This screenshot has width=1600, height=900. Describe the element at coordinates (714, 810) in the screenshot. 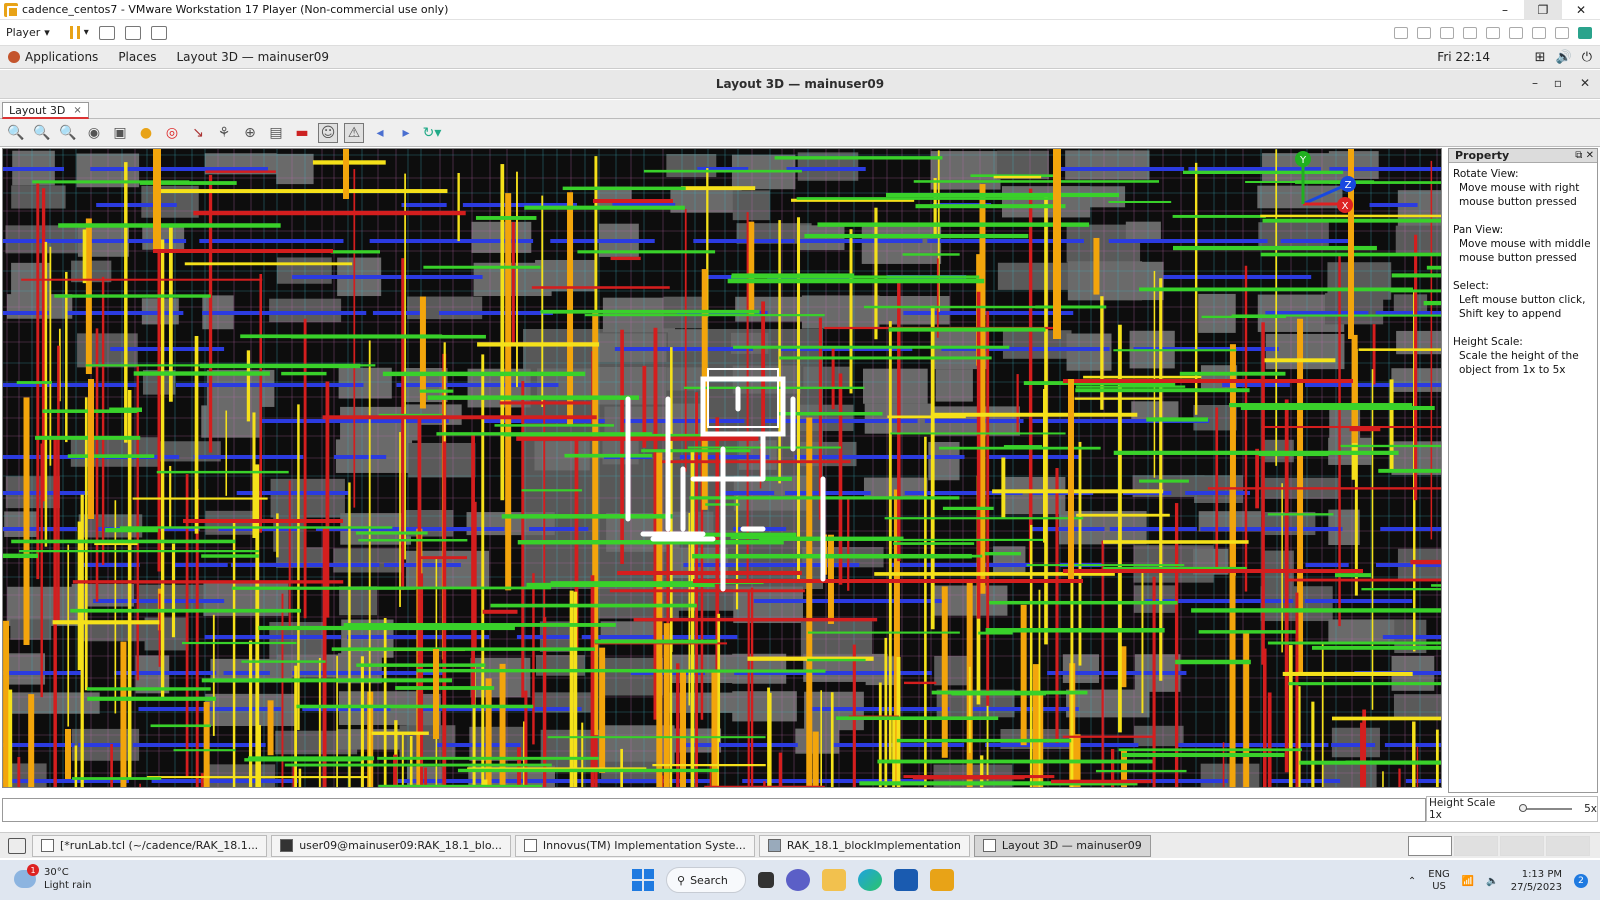

I see `command-input` at that location.